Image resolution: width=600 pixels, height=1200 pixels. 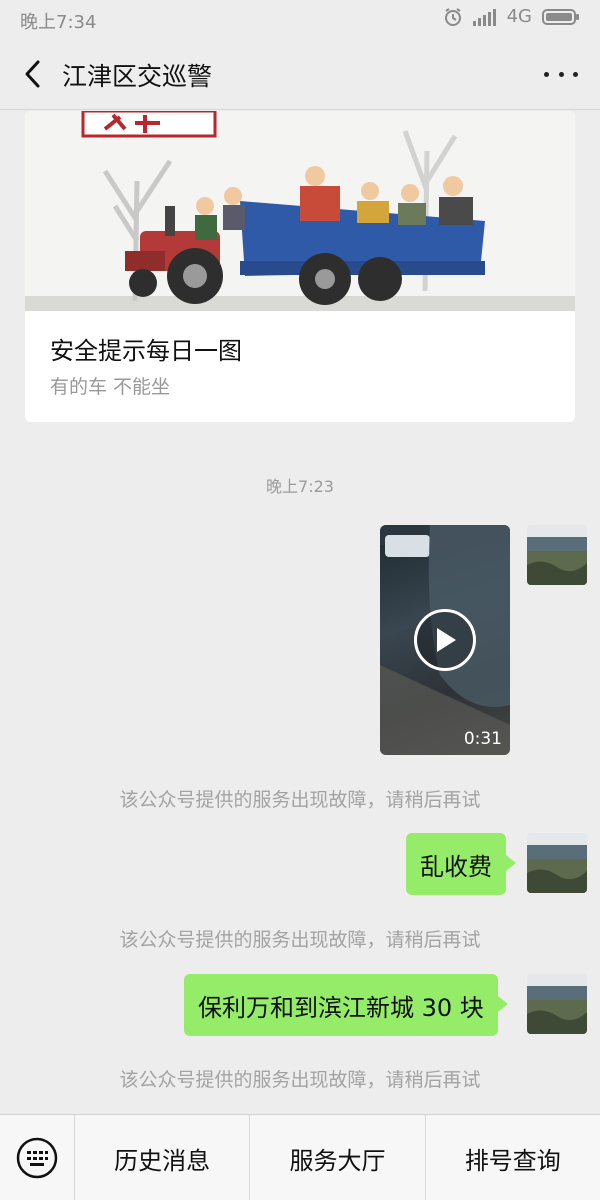 I want to click on keyboard-icon, so click(x=37, y=1158).